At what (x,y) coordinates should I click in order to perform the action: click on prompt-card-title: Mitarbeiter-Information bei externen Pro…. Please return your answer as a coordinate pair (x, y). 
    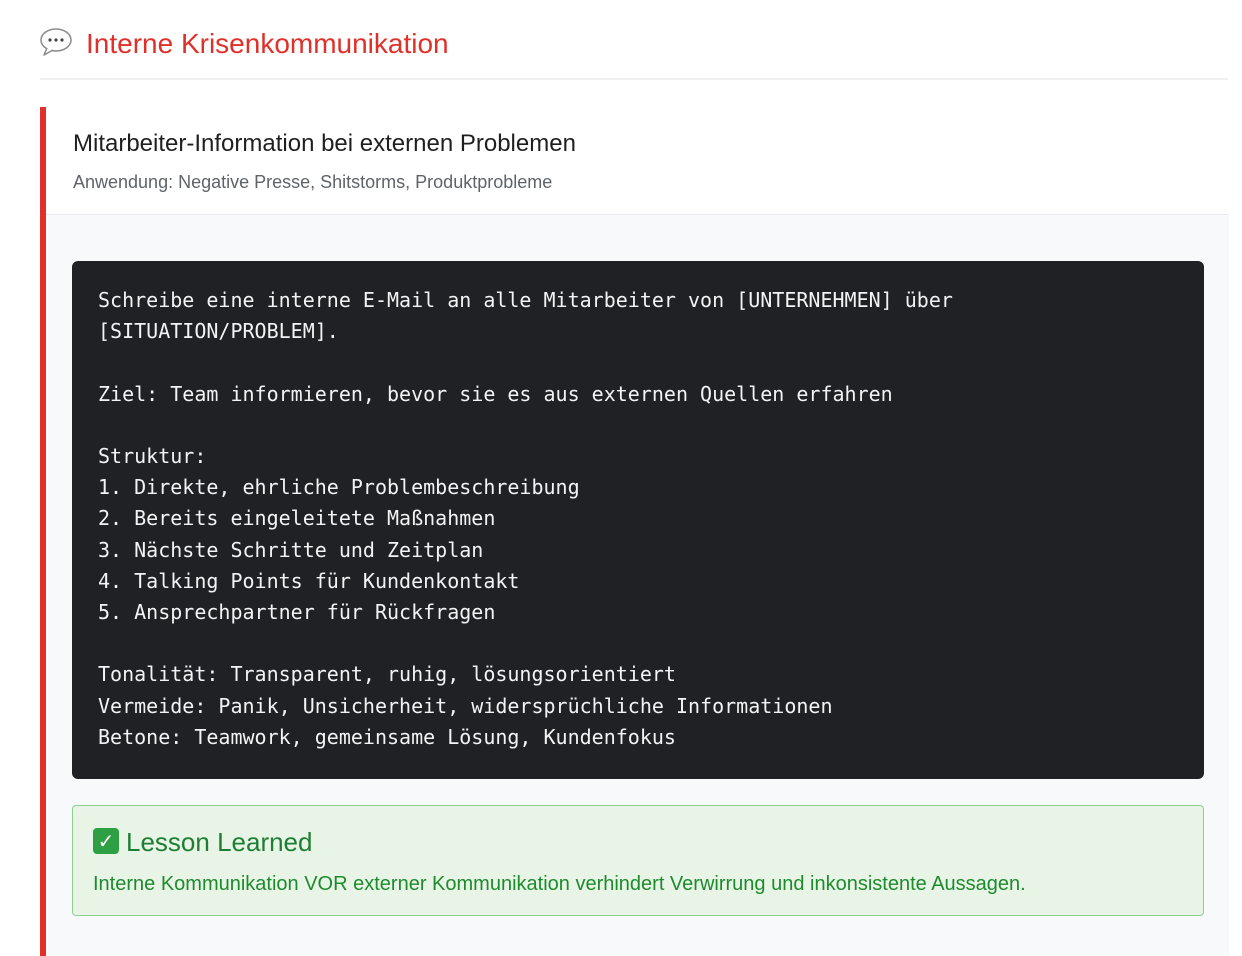
    Looking at the image, I should click on (324, 143).